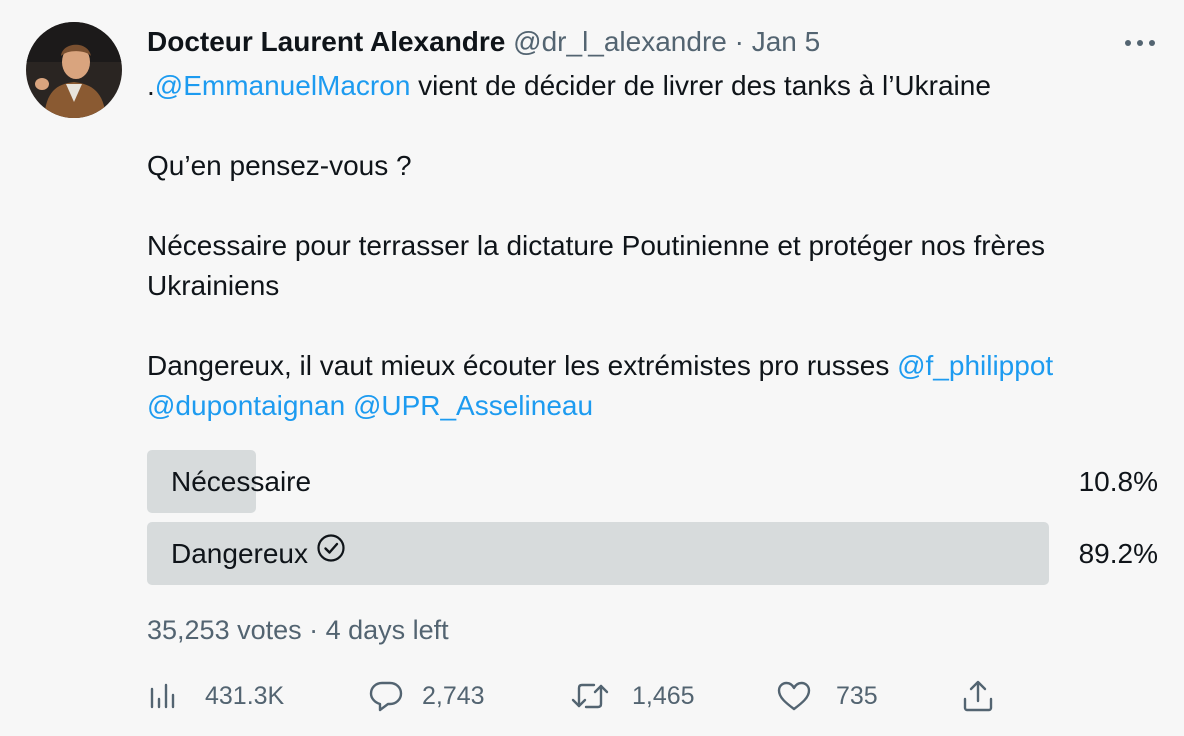 The image size is (1184, 736). Describe the element at coordinates (663, 695) in the screenshot. I see `retweet-count: 1,465` at that location.